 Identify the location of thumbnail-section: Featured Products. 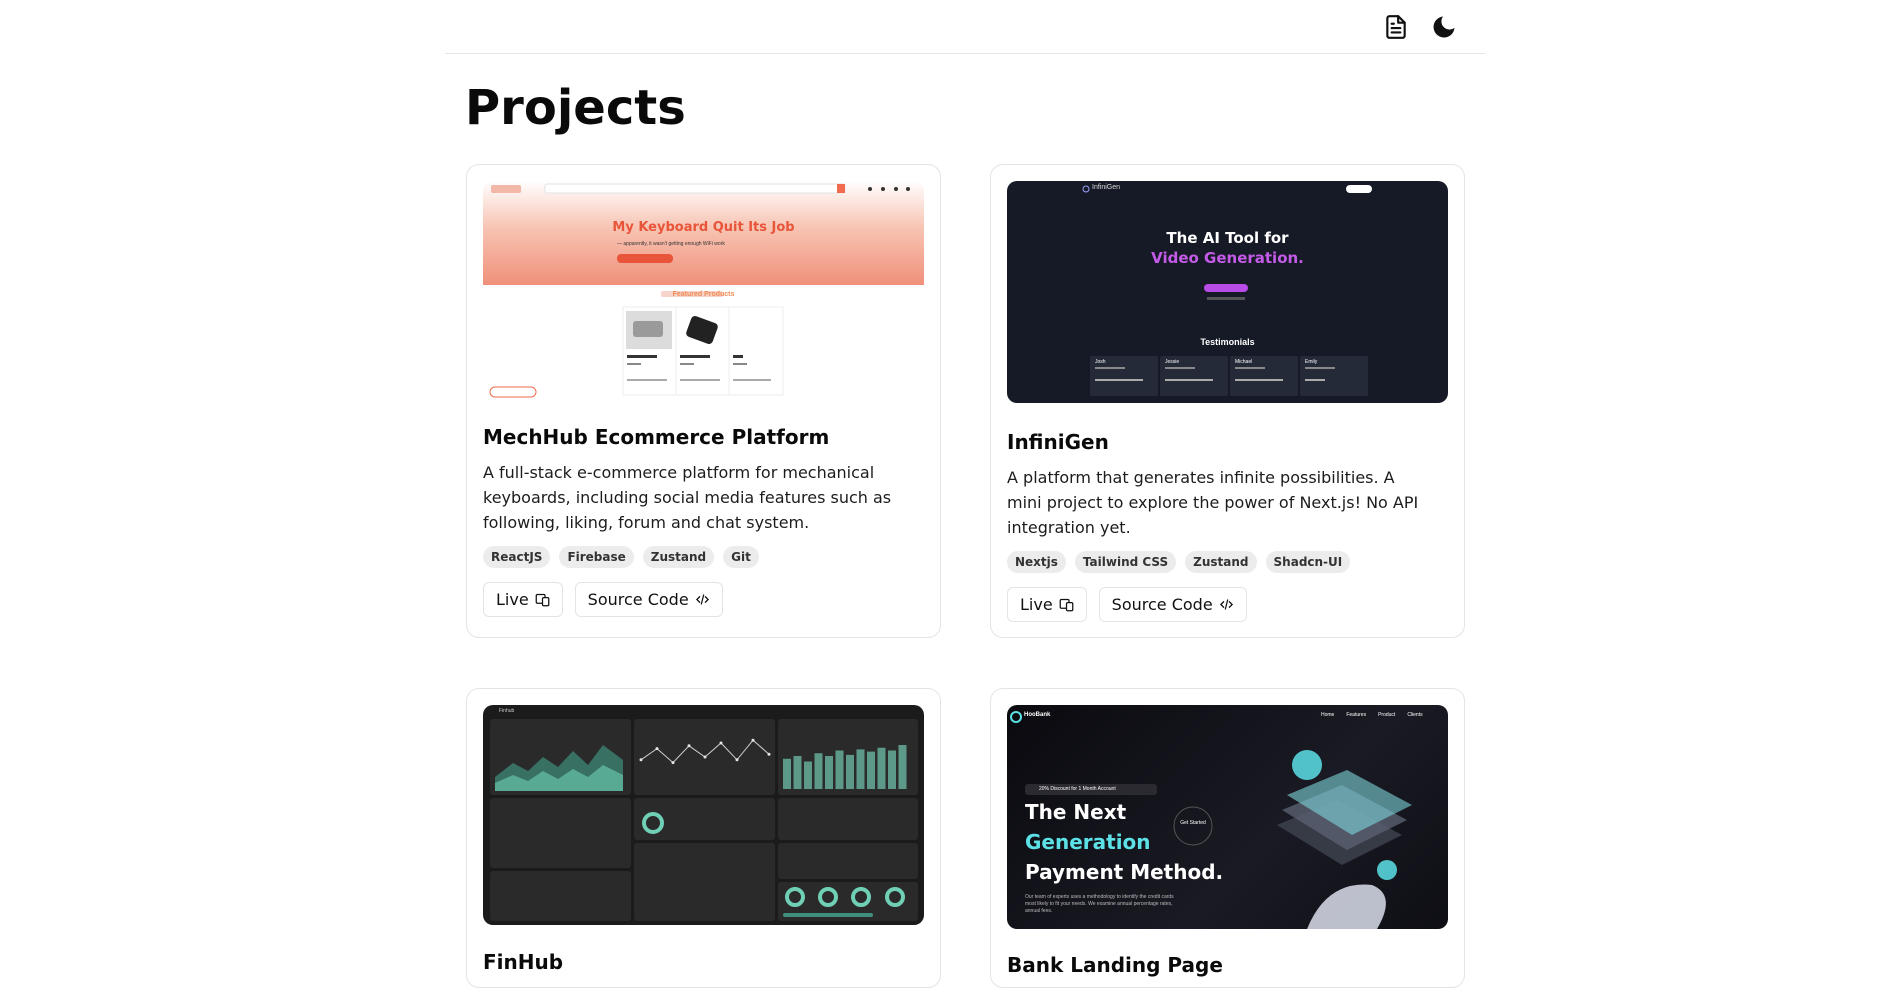
(703, 294).